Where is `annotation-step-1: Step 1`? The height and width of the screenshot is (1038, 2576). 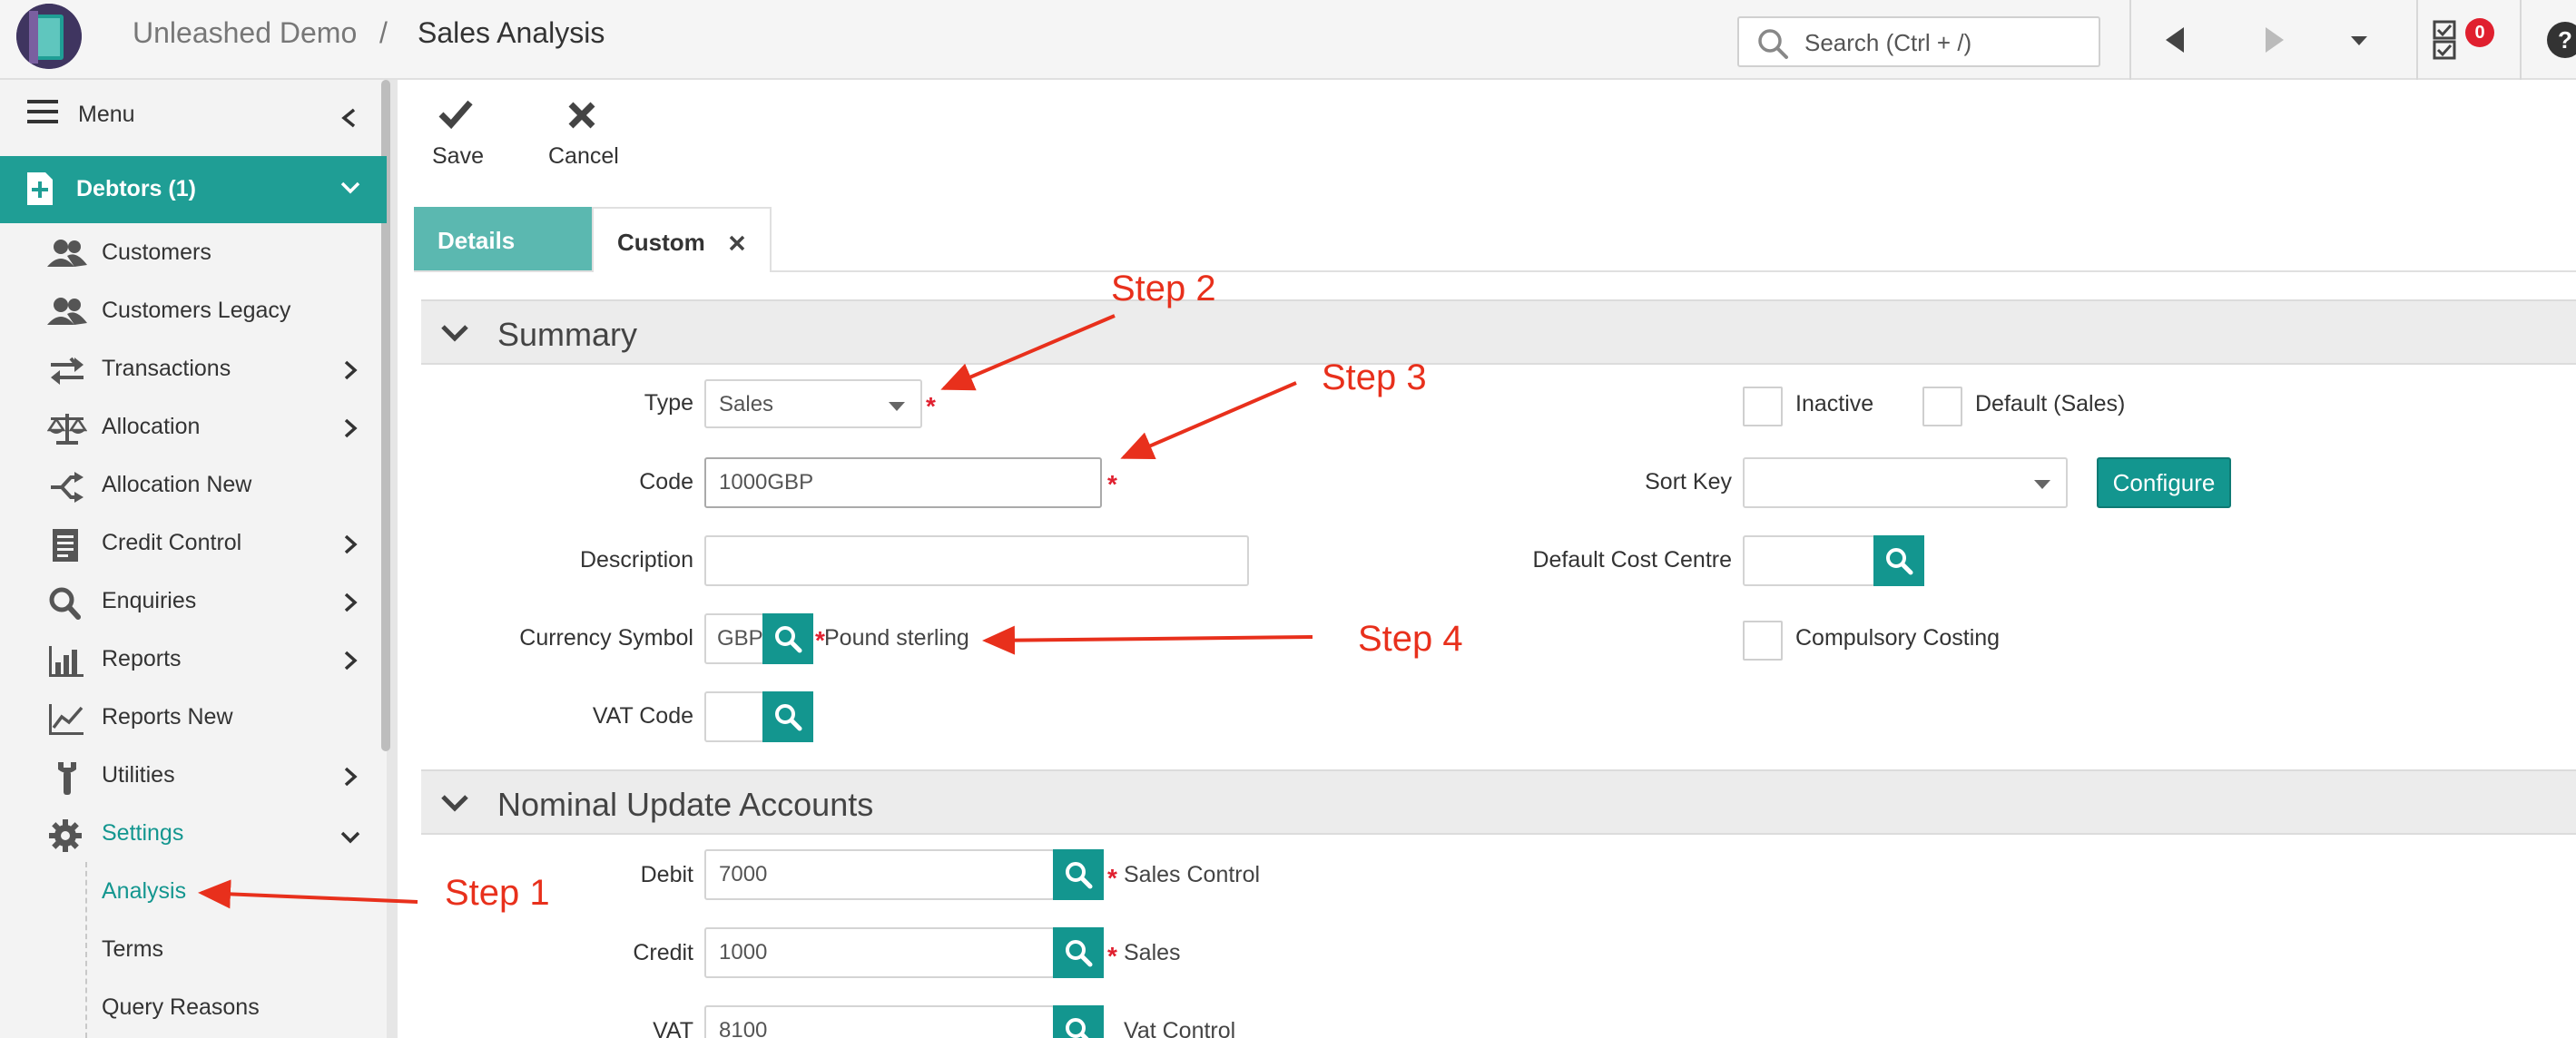 annotation-step-1: Step 1 is located at coordinates (497, 893).